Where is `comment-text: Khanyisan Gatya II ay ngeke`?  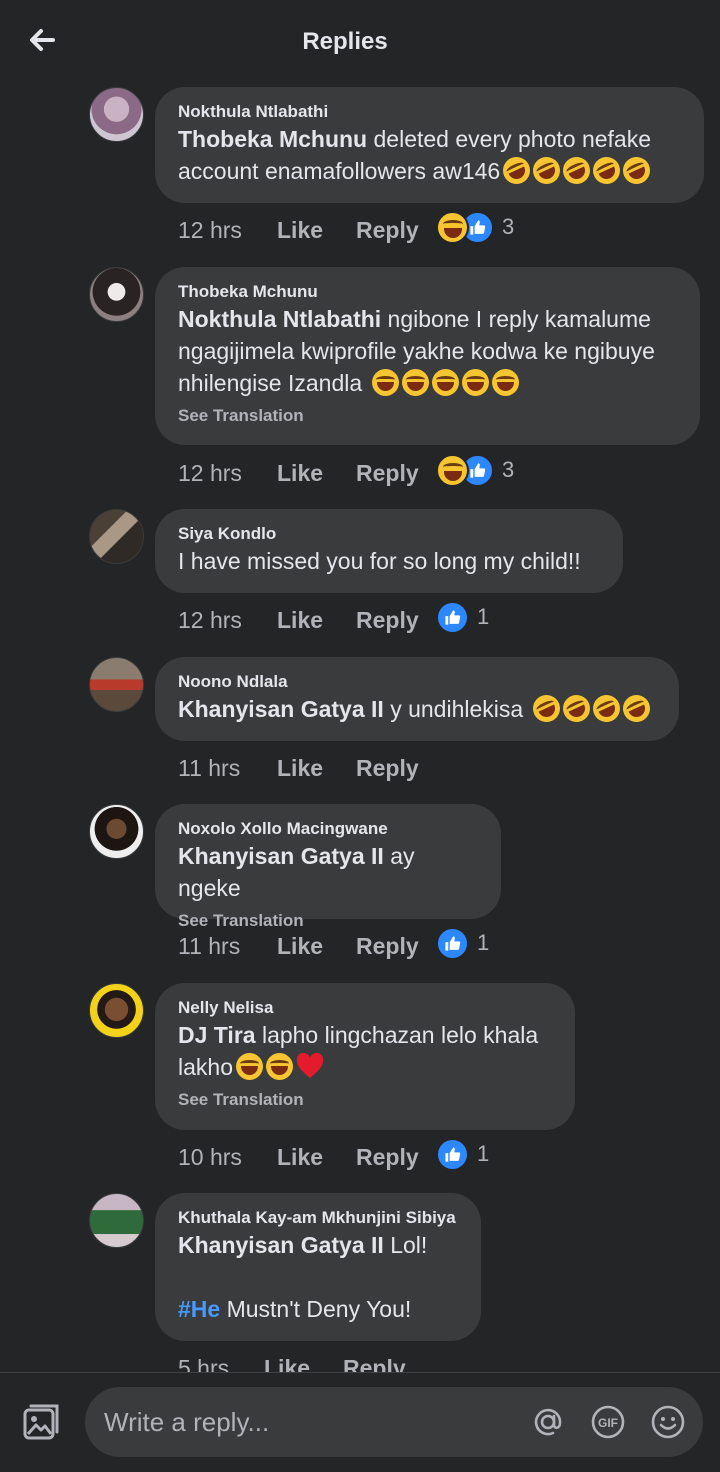 comment-text: Khanyisan Gatya II ay ngeke is located at coordinates (299, 872).